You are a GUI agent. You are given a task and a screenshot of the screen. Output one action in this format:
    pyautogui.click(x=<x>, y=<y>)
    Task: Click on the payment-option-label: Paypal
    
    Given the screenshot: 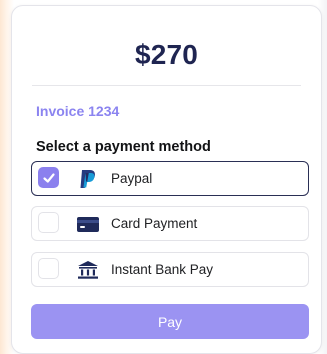 What is the action you would take?
    pyautogui.click(x=132, y=178)
    